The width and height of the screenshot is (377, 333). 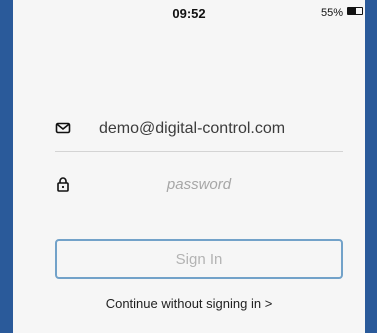 I want to click on password-row: password, so click(x=199, y=186).